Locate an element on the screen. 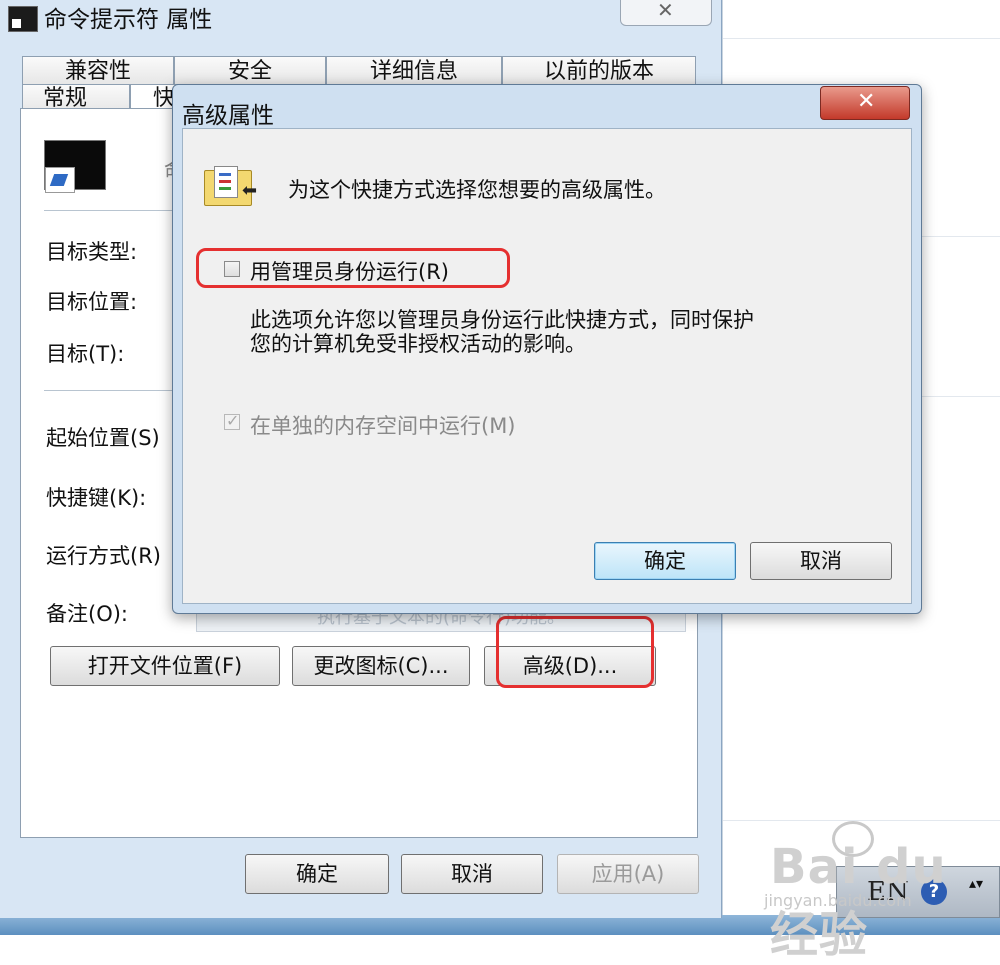 This screenshot has width=1000, height=965. ok-button: 确定 is located at coordinates (317, 874).